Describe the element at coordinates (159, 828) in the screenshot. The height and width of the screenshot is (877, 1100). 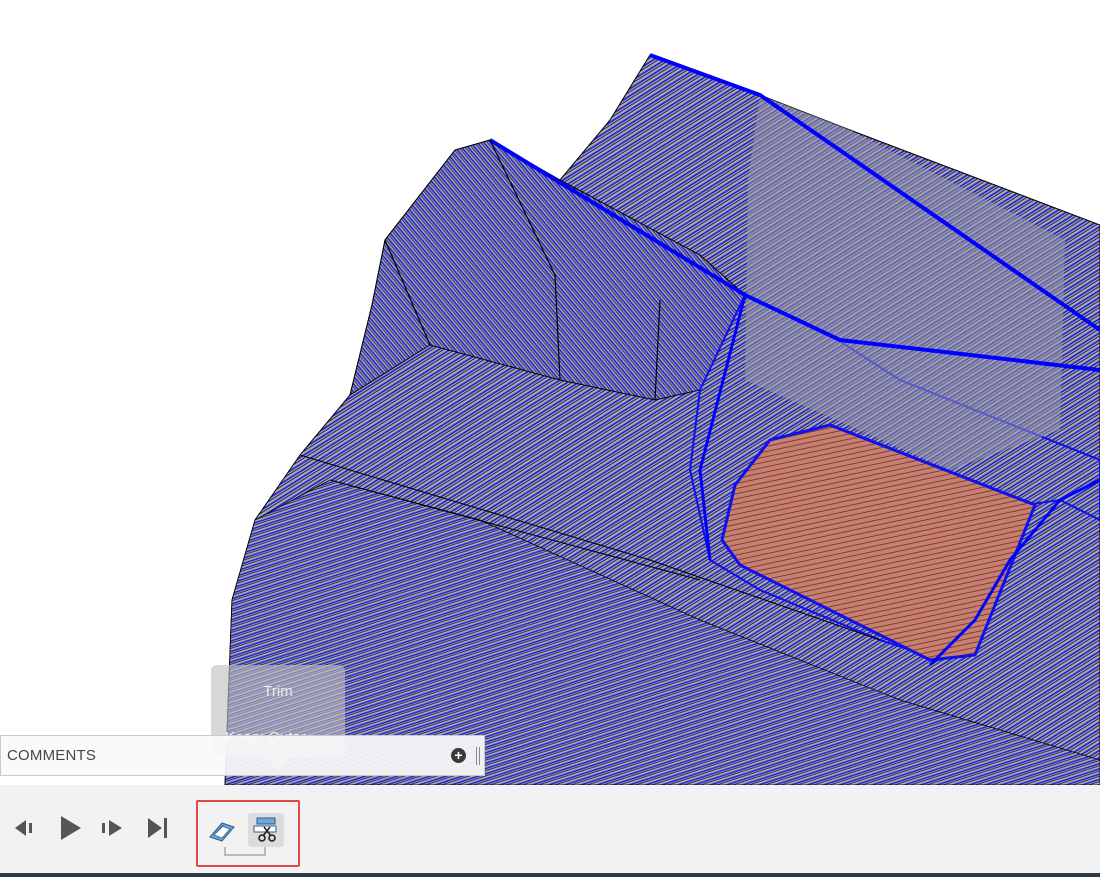
I see `go-to-end-icon` at that location.